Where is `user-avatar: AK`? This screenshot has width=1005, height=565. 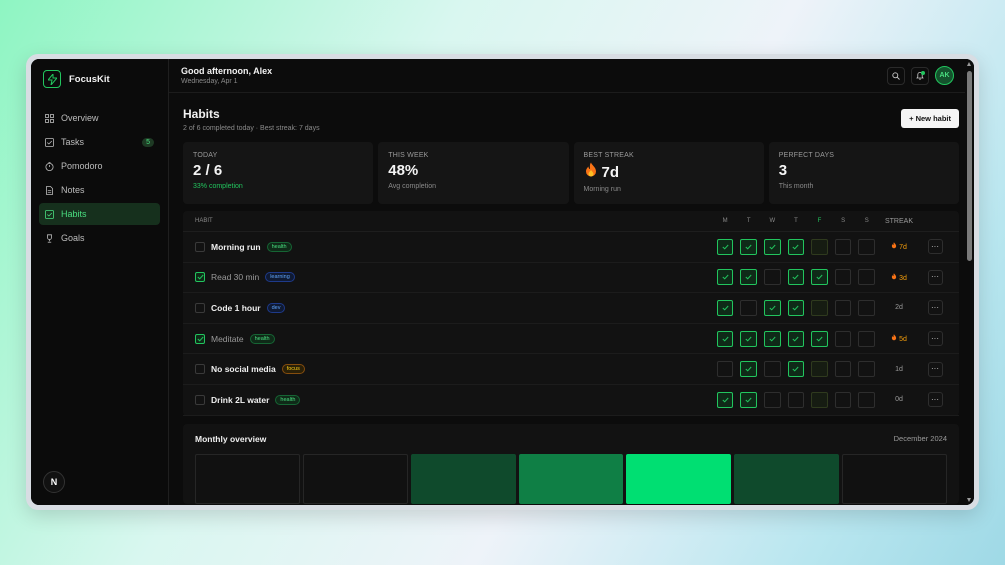
user-avatar: AK is located at coordinates (944, 75).